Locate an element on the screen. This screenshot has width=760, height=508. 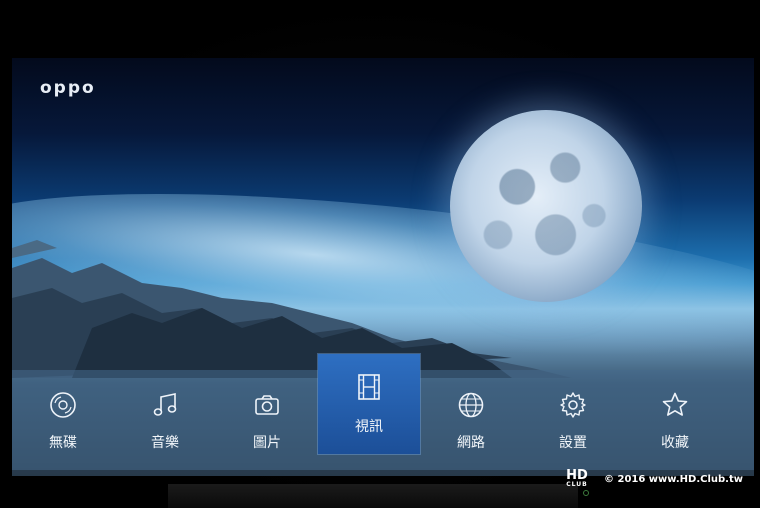
menu-item-label: 設置 is located at coordinates (573, 443).